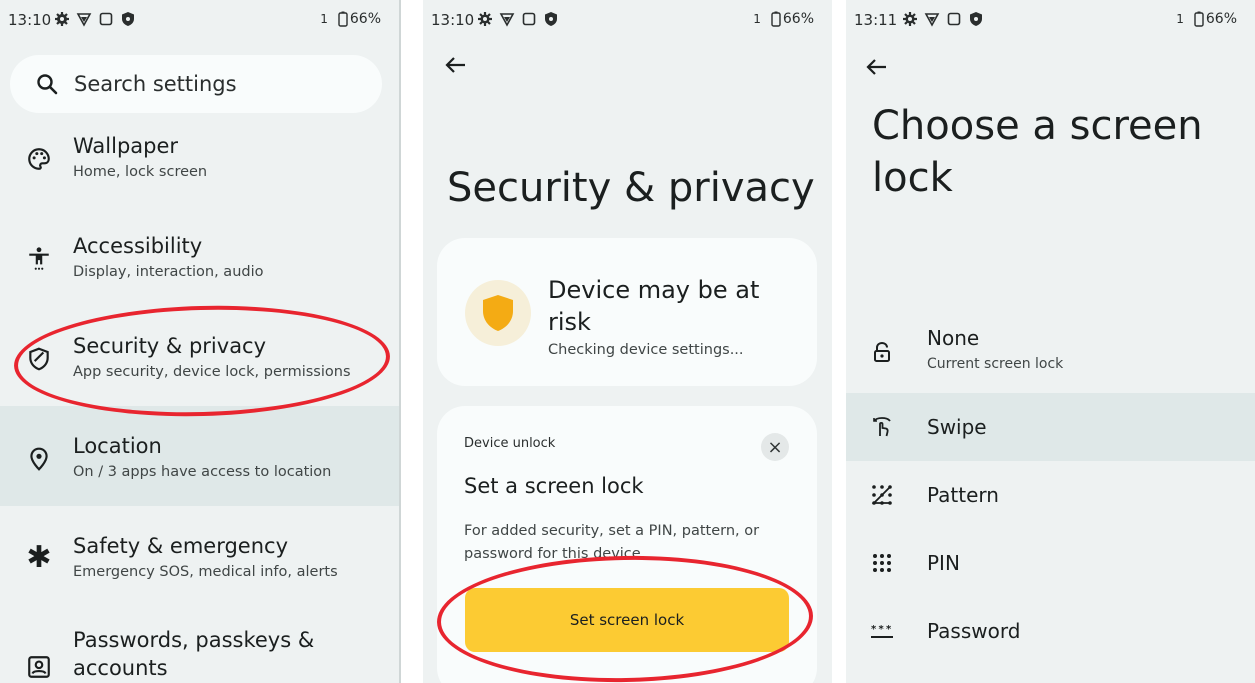 This screenshot has height=683, width=1255. Describe the element at coordinates (126, 146) in the screenshot. I see `item-title: Wallpaper` at that location.